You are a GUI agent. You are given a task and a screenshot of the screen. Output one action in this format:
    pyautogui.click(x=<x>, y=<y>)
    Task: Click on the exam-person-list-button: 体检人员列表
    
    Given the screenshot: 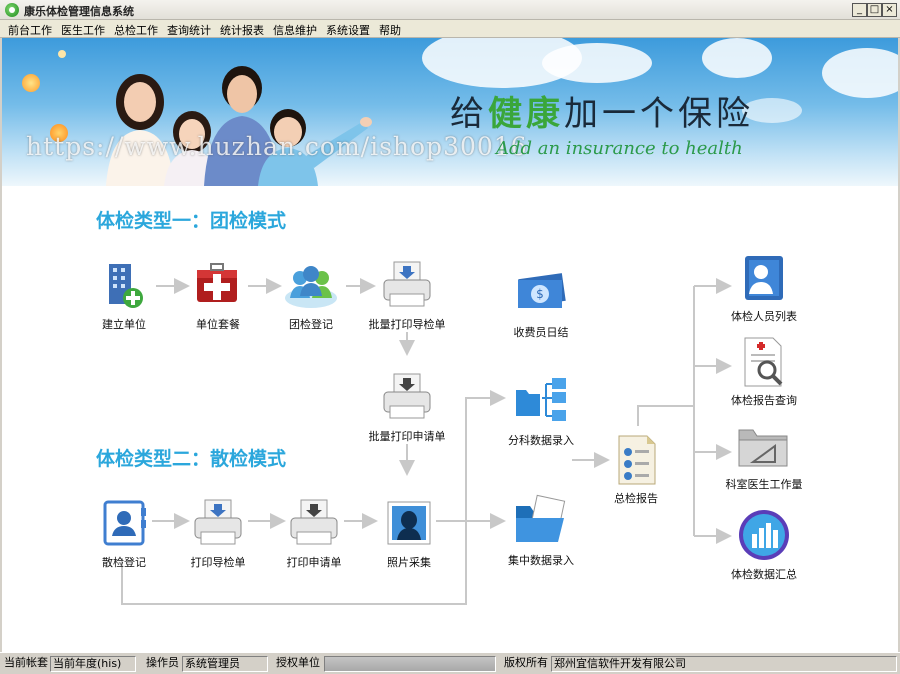 What is the action you would take?
    pyautogui.click(x=764, y=286)
    